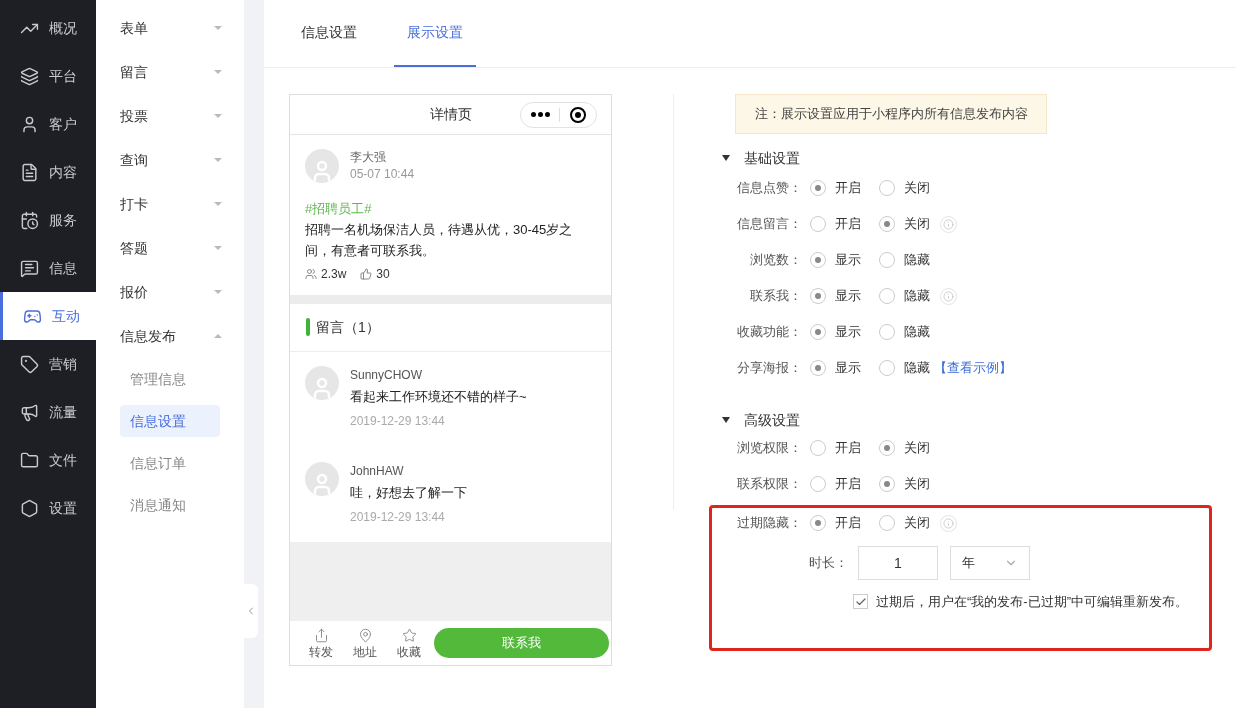  What do you see at coordinates (251, 611) in the screenshot?
I see `collapse-handle` at bounding box center [251, 611].